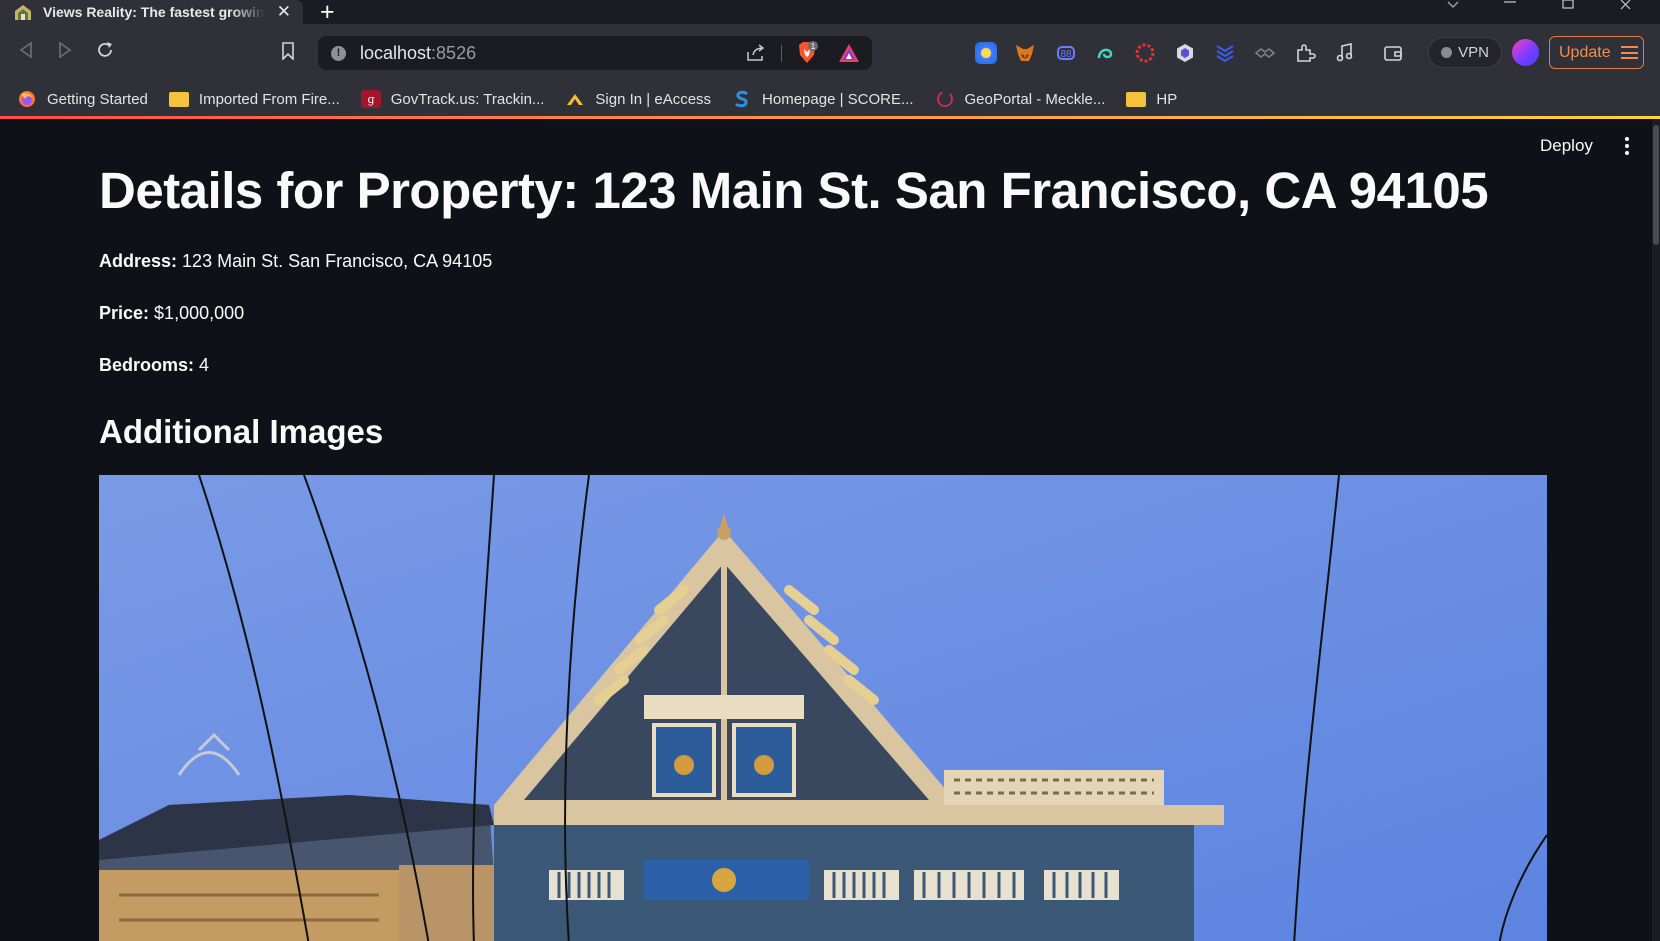  I want to click on main-menu-icon, so click(1627, 146).